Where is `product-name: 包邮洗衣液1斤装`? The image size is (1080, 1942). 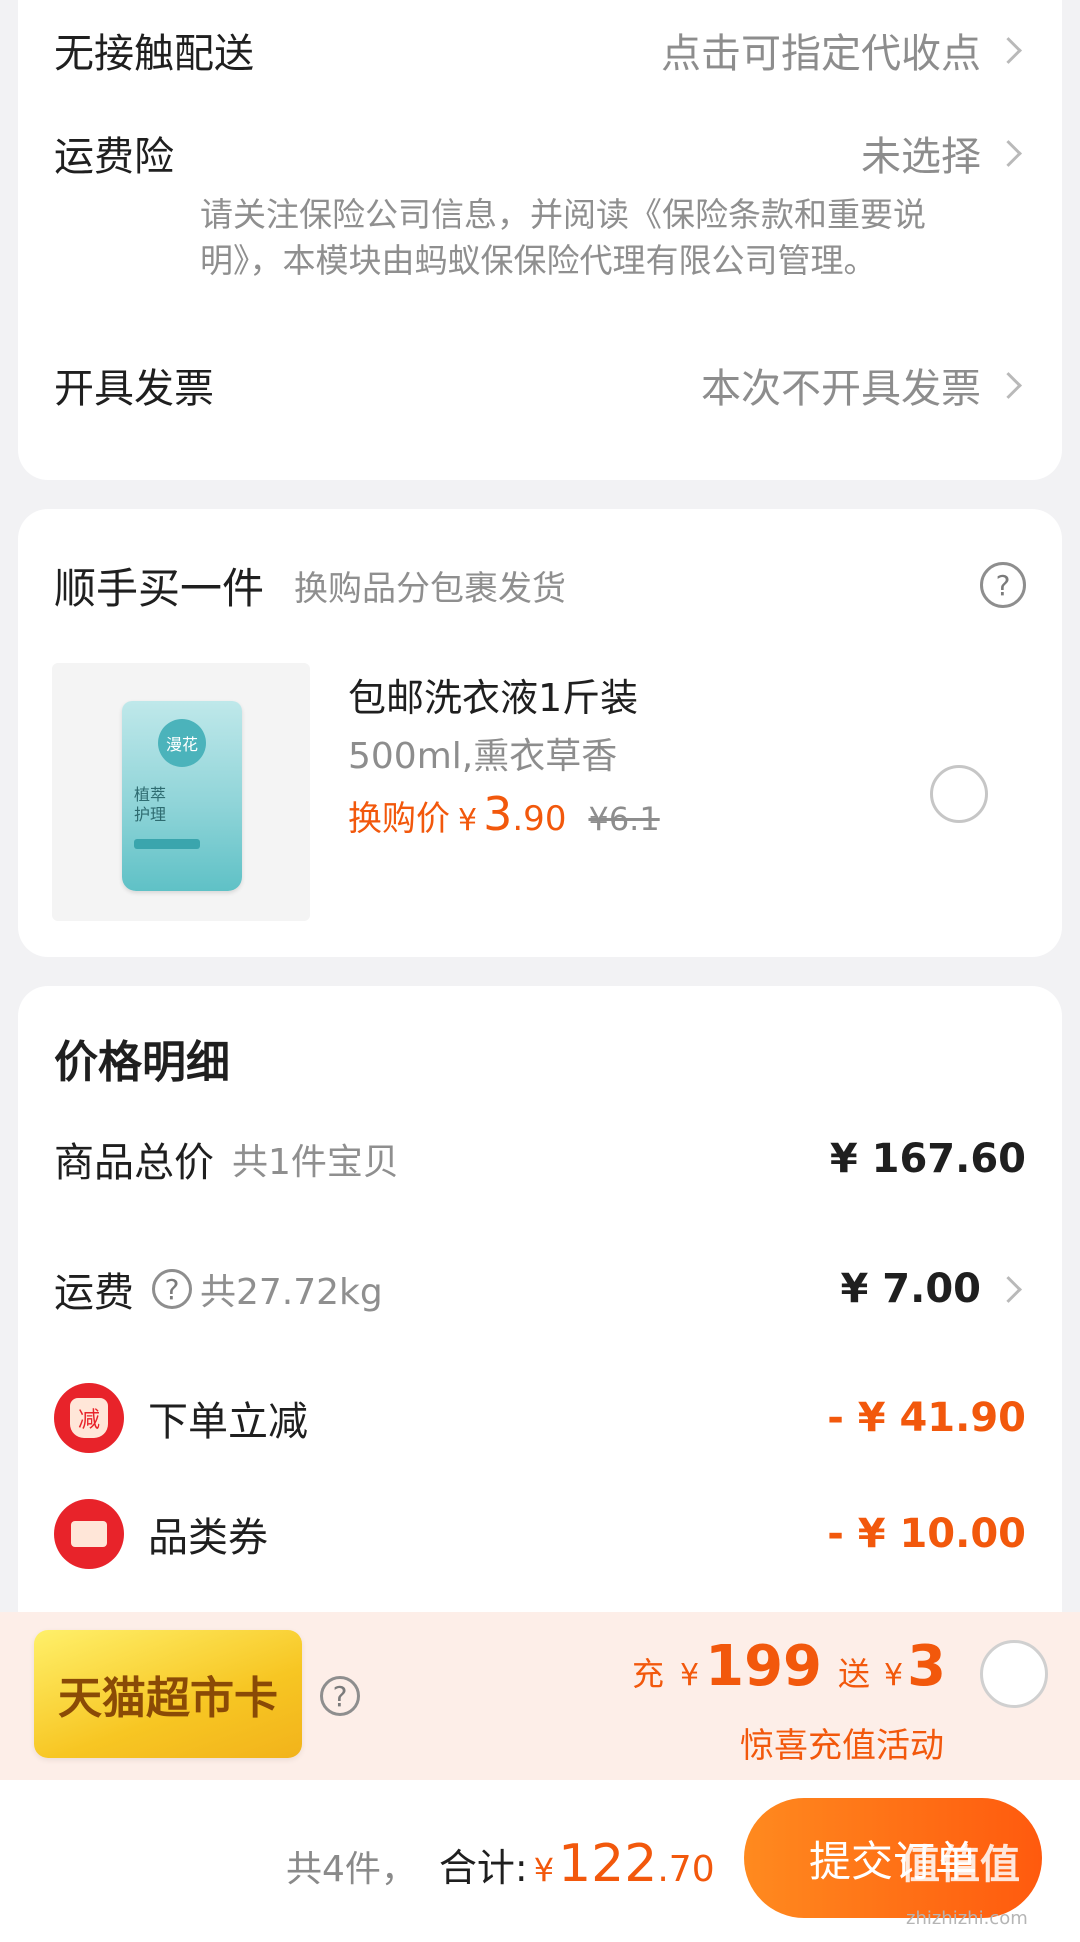
product-name: 包邮洗衣液1斤装 is located at coordinates (493, 694).